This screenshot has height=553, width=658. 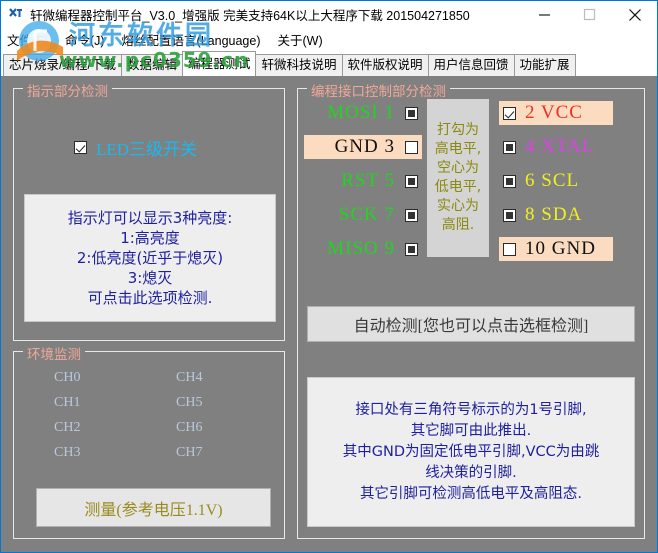 I want to click on indicator-info-line-5: 可点击此选项检测., so click(x=150, y=298).